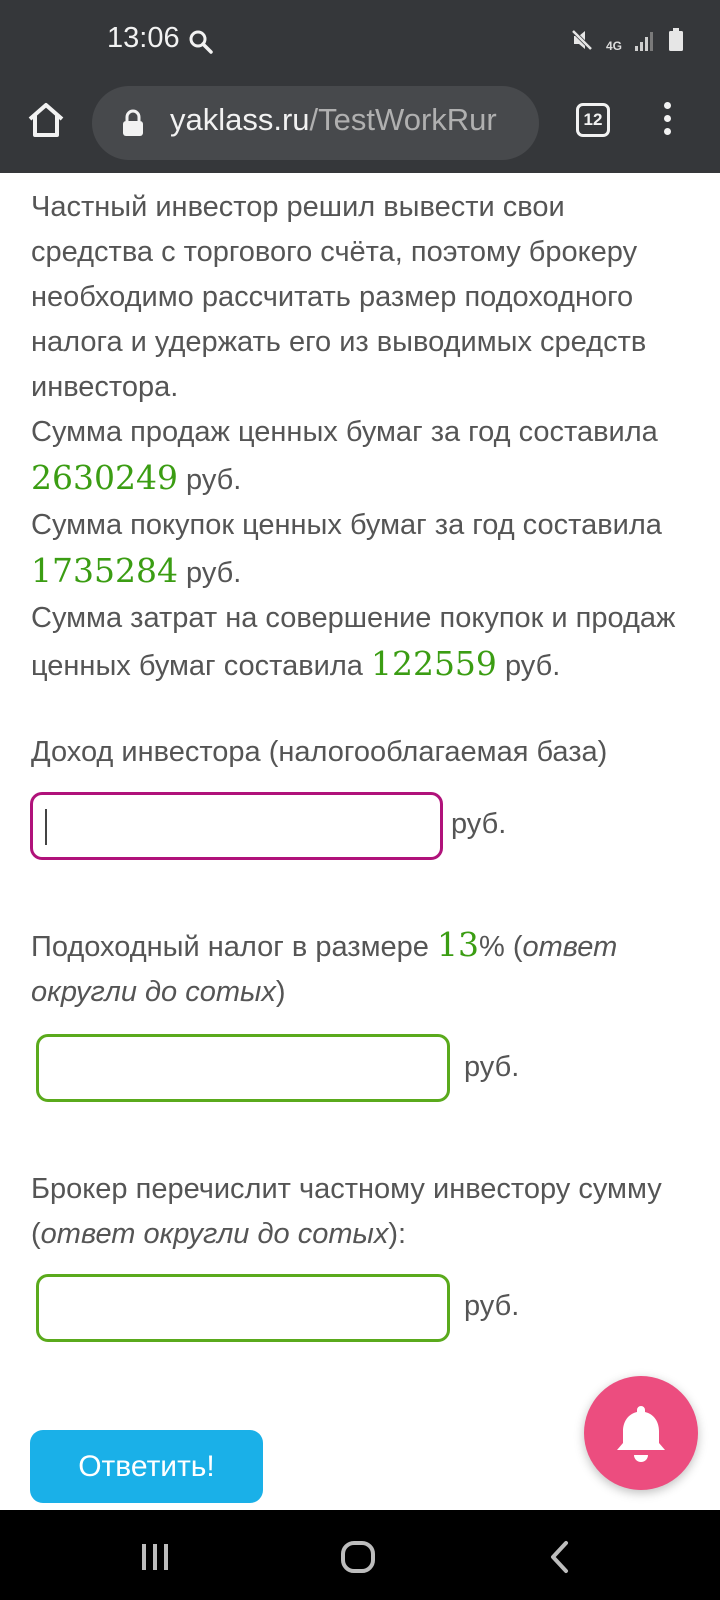  I want to click on url-text: yaklass.ru/TestWorkRur, so click(333, 120).